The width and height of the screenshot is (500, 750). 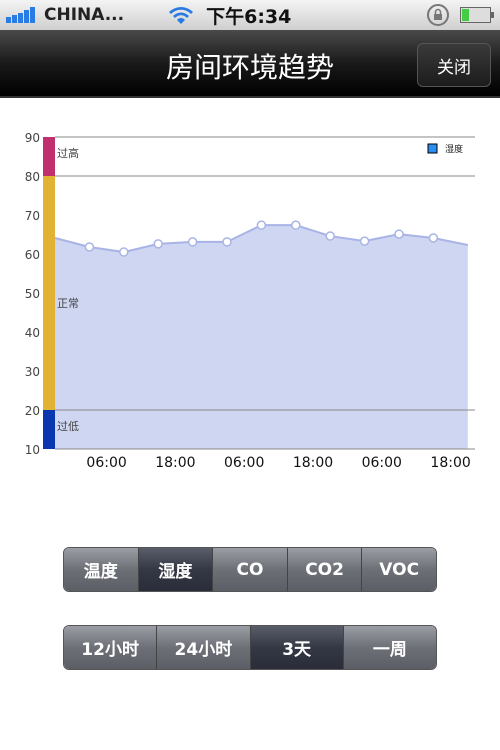 What do you see at coordinates (32, 450) in the screenshot?
I see `y-tick-label: 10` at bounding box center [32, 450].